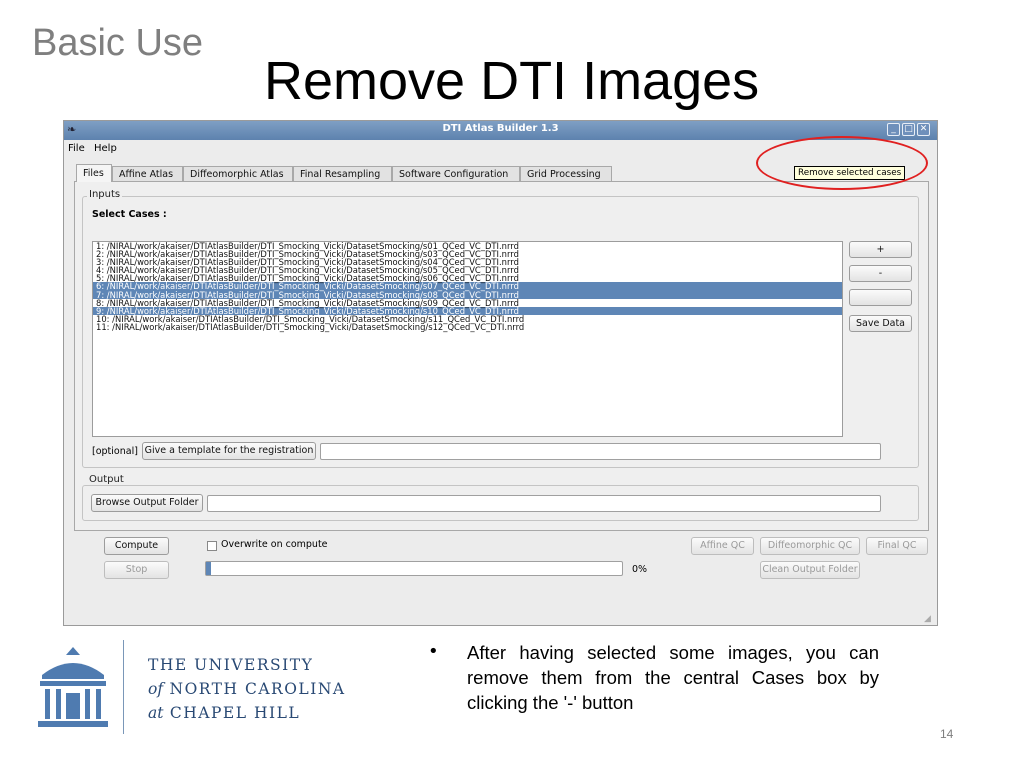 The image size is (1024, 768). What do you see at coordinates (105, 194) in the screenshot?
I see `inputs-group-label: Inputs` at bounding box center [105, 194].